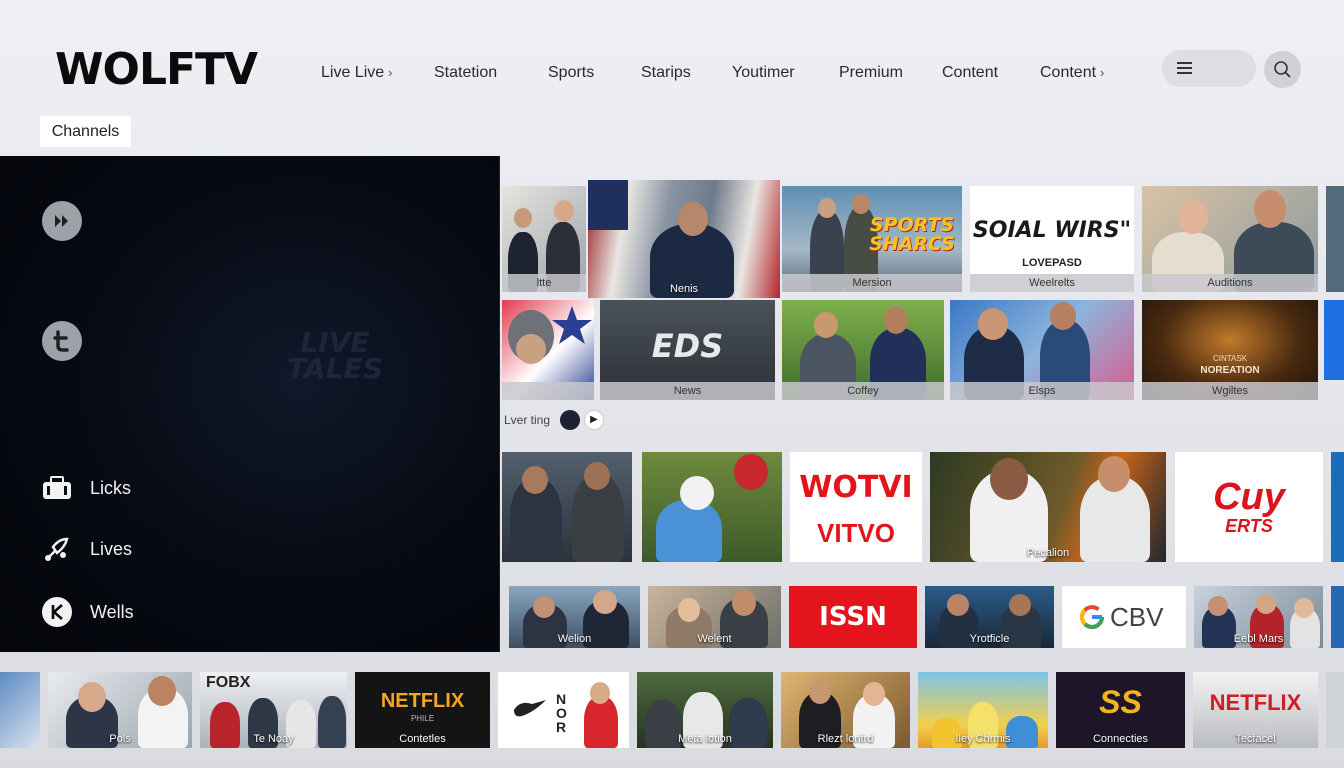  Describe the element at coordinates (856, 507) in the screenshot. I see `content-tile: WOTVI VITVO` at that location.